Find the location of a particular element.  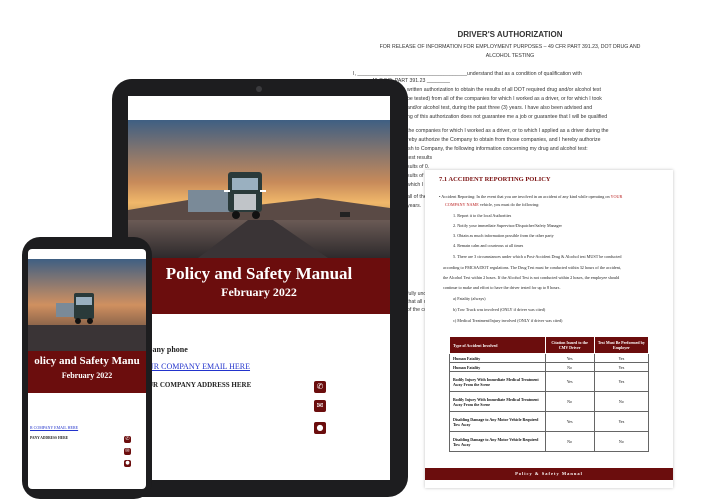

document-line: of the co is located at coordinates (417, 310).